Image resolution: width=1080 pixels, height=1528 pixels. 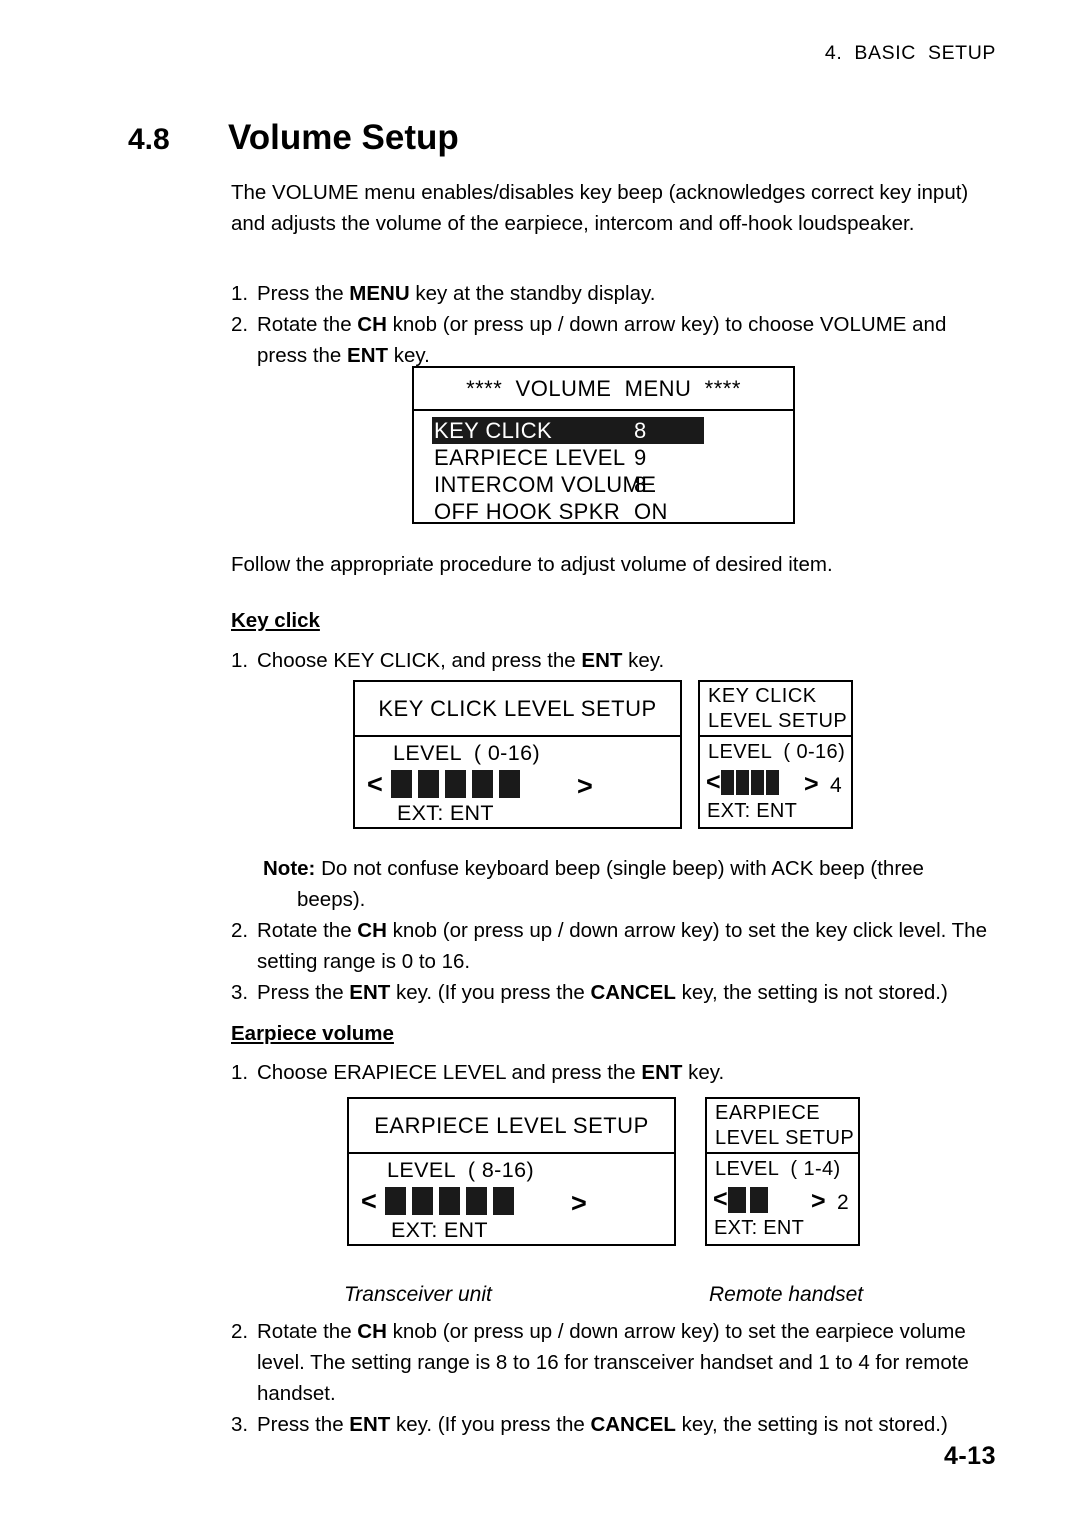 What do you see at coordinates (461, 660) in the screenshot?
I see `step-text: Choose KEY CLICK, and press the ENT key.` at bounding box center [461, 660].